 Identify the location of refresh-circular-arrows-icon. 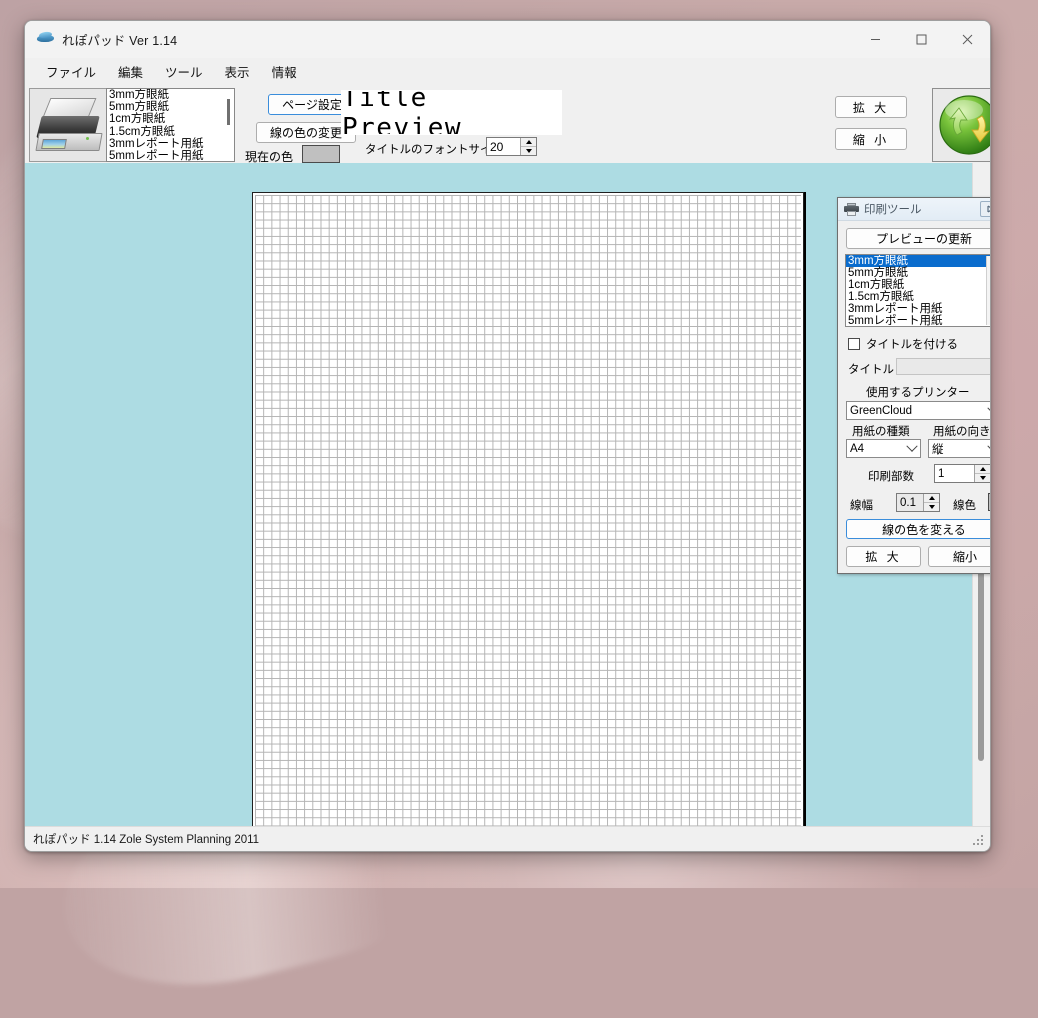
(964, 125).